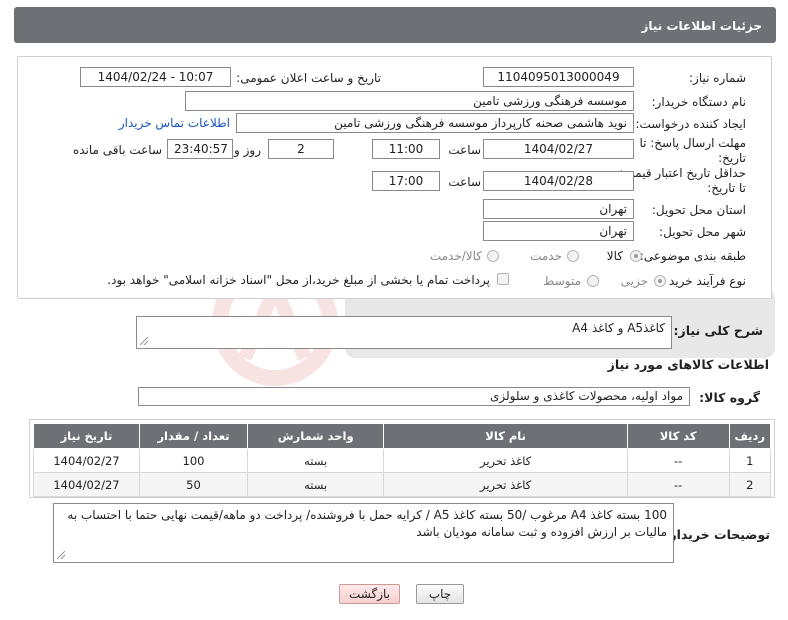 This screenshot has width=788, height=620. What do you see at coordinates (193, 436) in the screenshot?
I see `col-header-quantity: تعداد / مقدار` at bounding box center [193, 436].